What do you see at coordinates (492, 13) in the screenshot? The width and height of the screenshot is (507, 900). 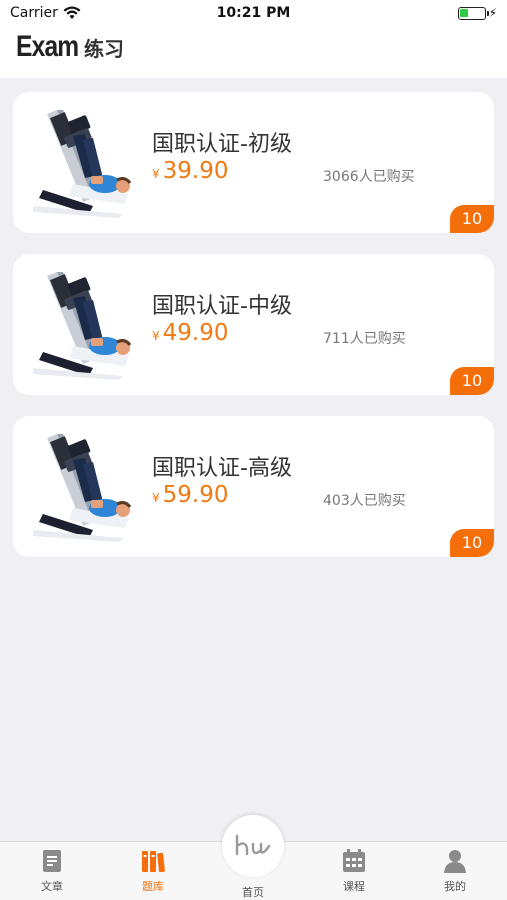 I see `charging-icon: ⚡` at bounding box center [492, 13].